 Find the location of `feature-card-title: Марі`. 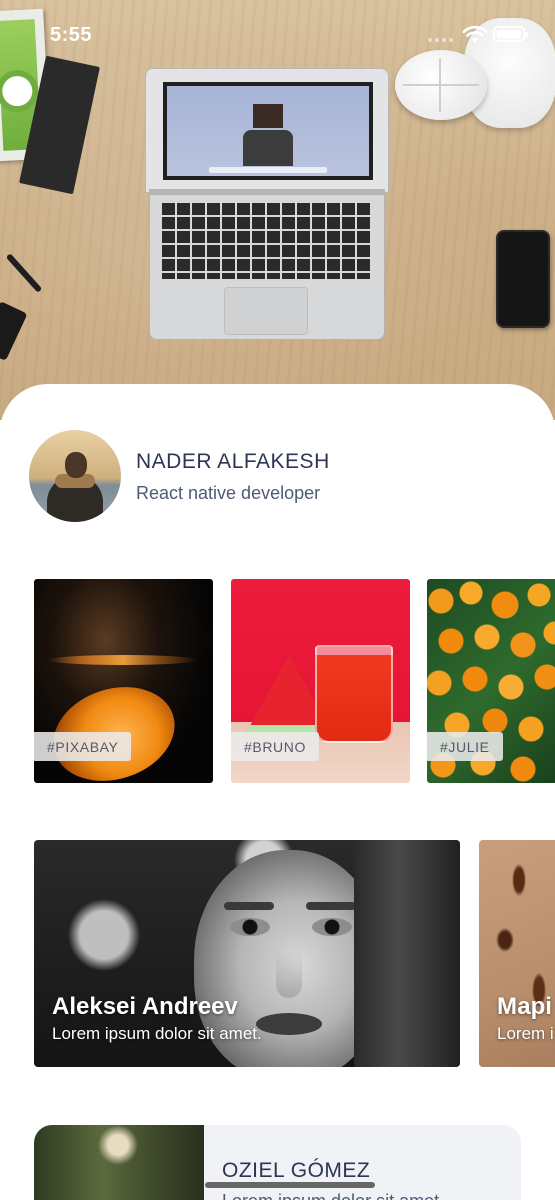

feature-card-title: Марі is located at coordinates (524, 1006).